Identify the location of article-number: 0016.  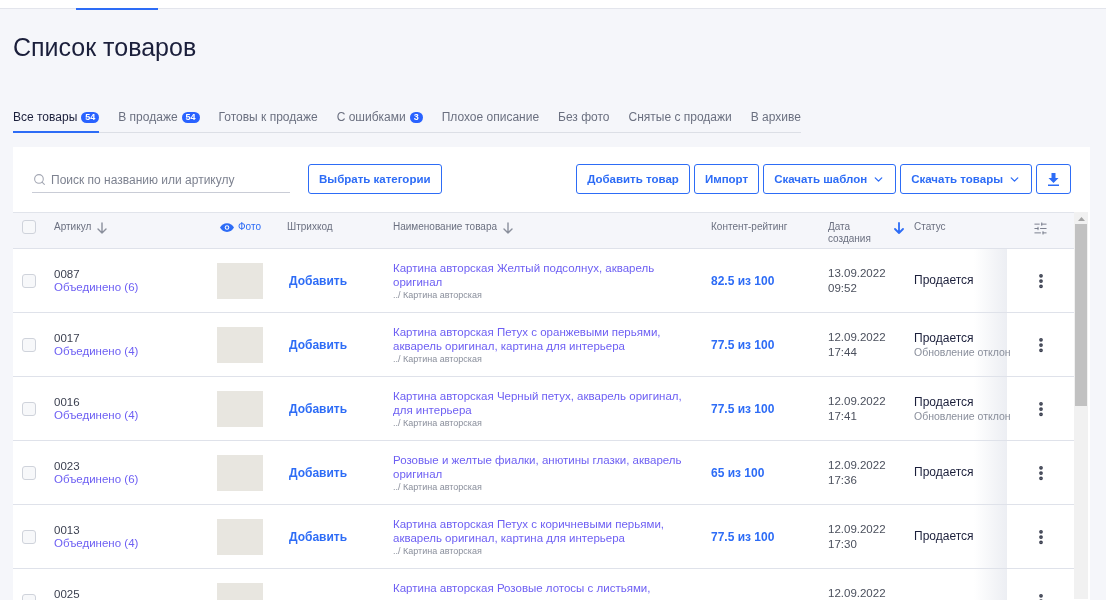
(67, 402).